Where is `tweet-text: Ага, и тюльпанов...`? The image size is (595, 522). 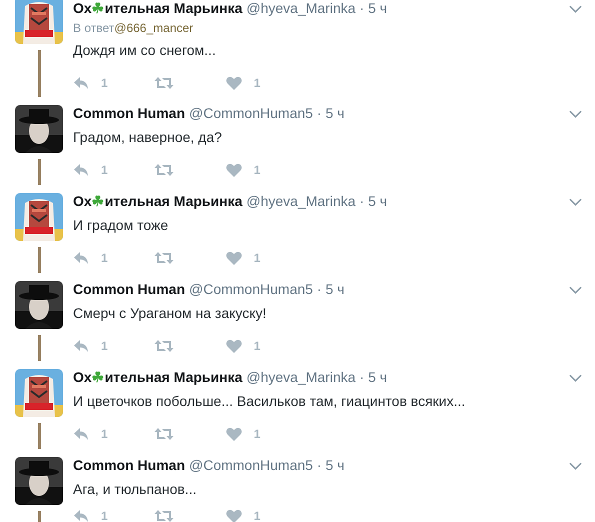
tweet-text: Ага, и тюльпанов... is located at coordinates (135, 490).